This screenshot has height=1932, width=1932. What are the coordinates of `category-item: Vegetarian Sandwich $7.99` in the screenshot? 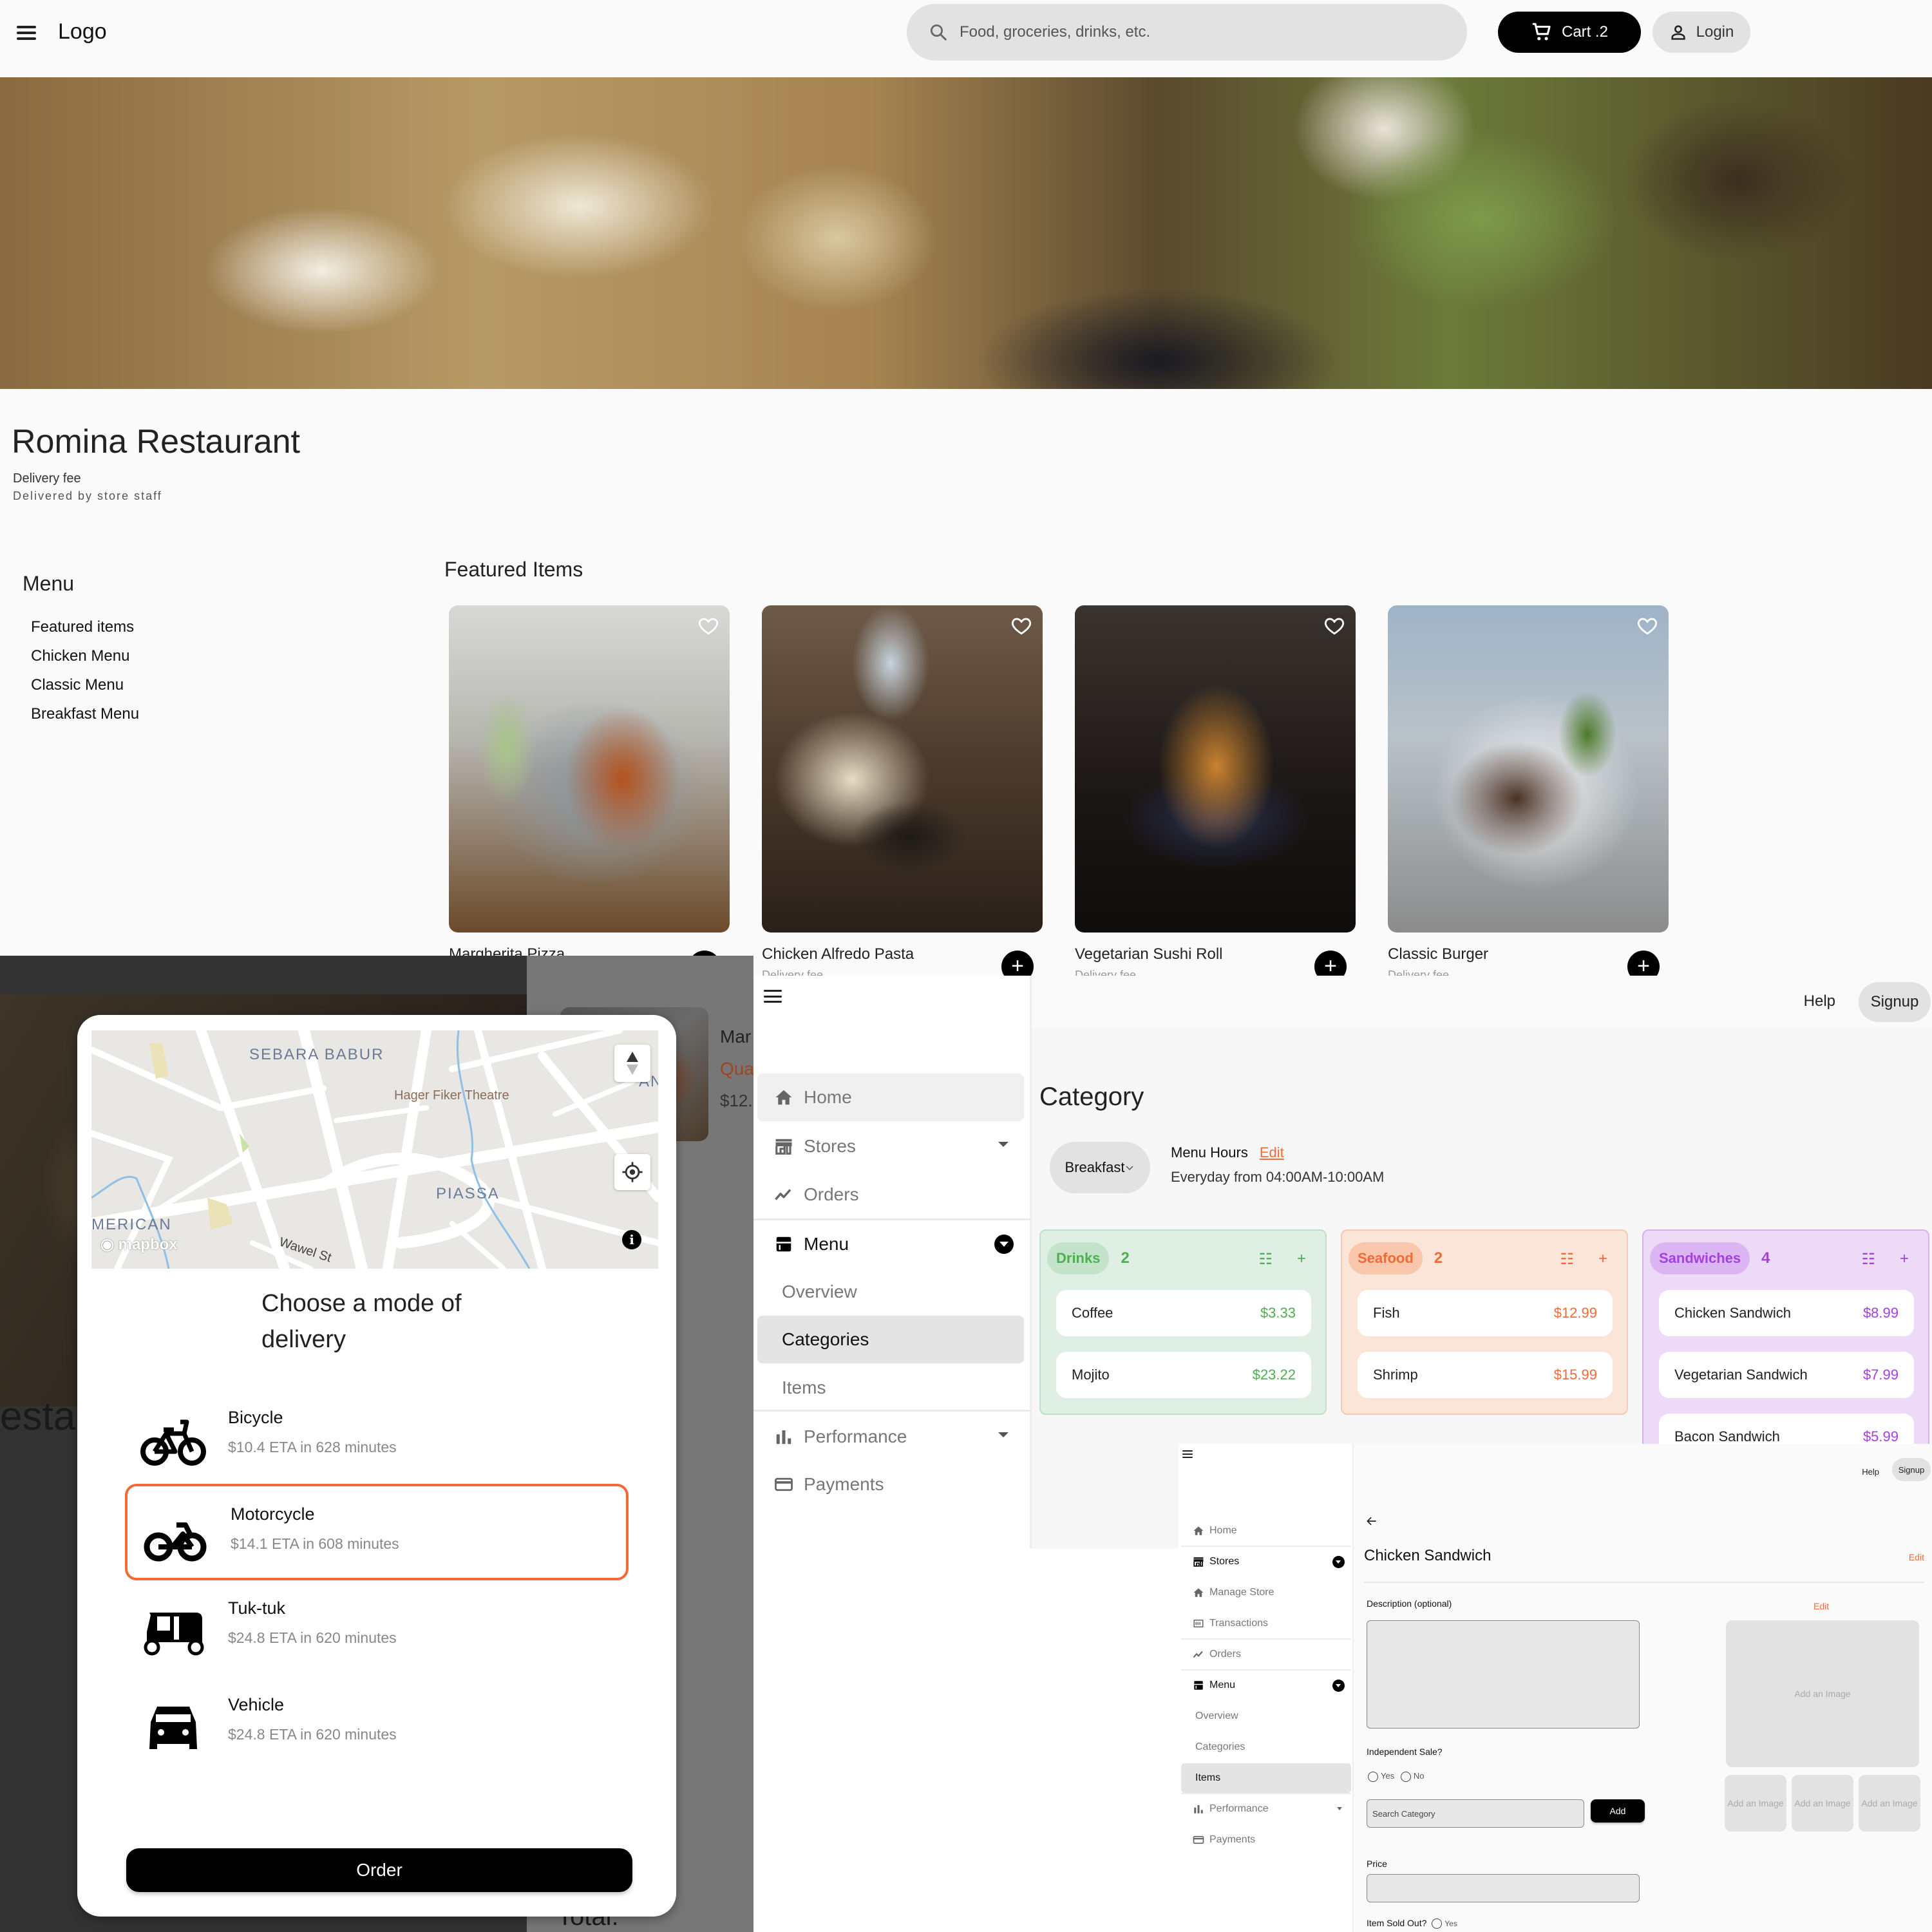 It's located at (1787, 1375).